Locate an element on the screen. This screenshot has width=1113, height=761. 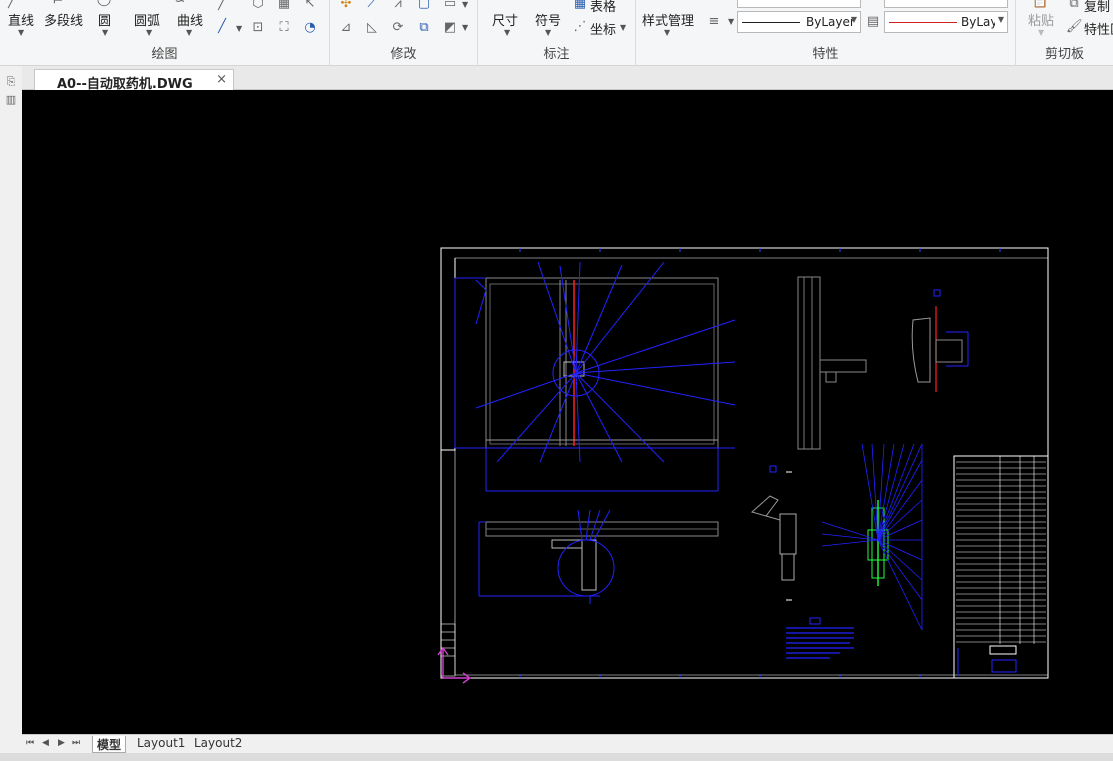
wipeout-icon: ◔ is located at coordinates (310, 28).